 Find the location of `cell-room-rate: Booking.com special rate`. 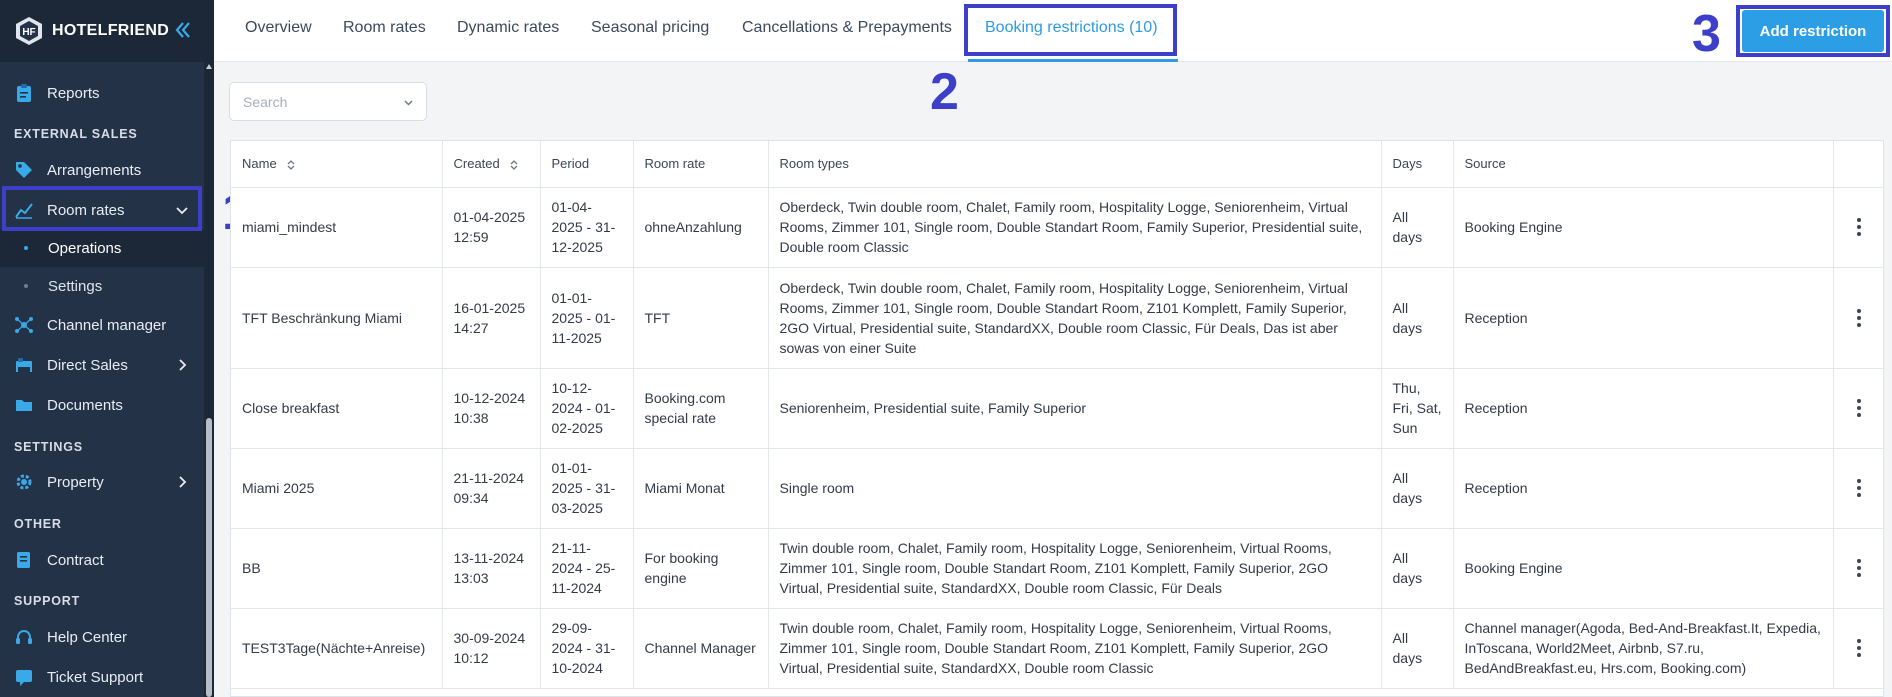

cell-room-rate: Booking.com special rate is located at coordinates (701, 408).